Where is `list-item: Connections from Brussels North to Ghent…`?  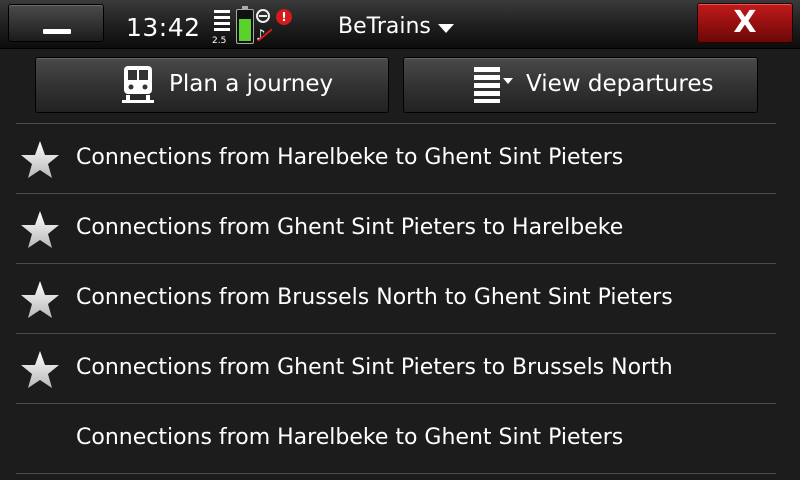
list-item: Connections from Brussels North to Ghent… is located at coordinates (396, 298).